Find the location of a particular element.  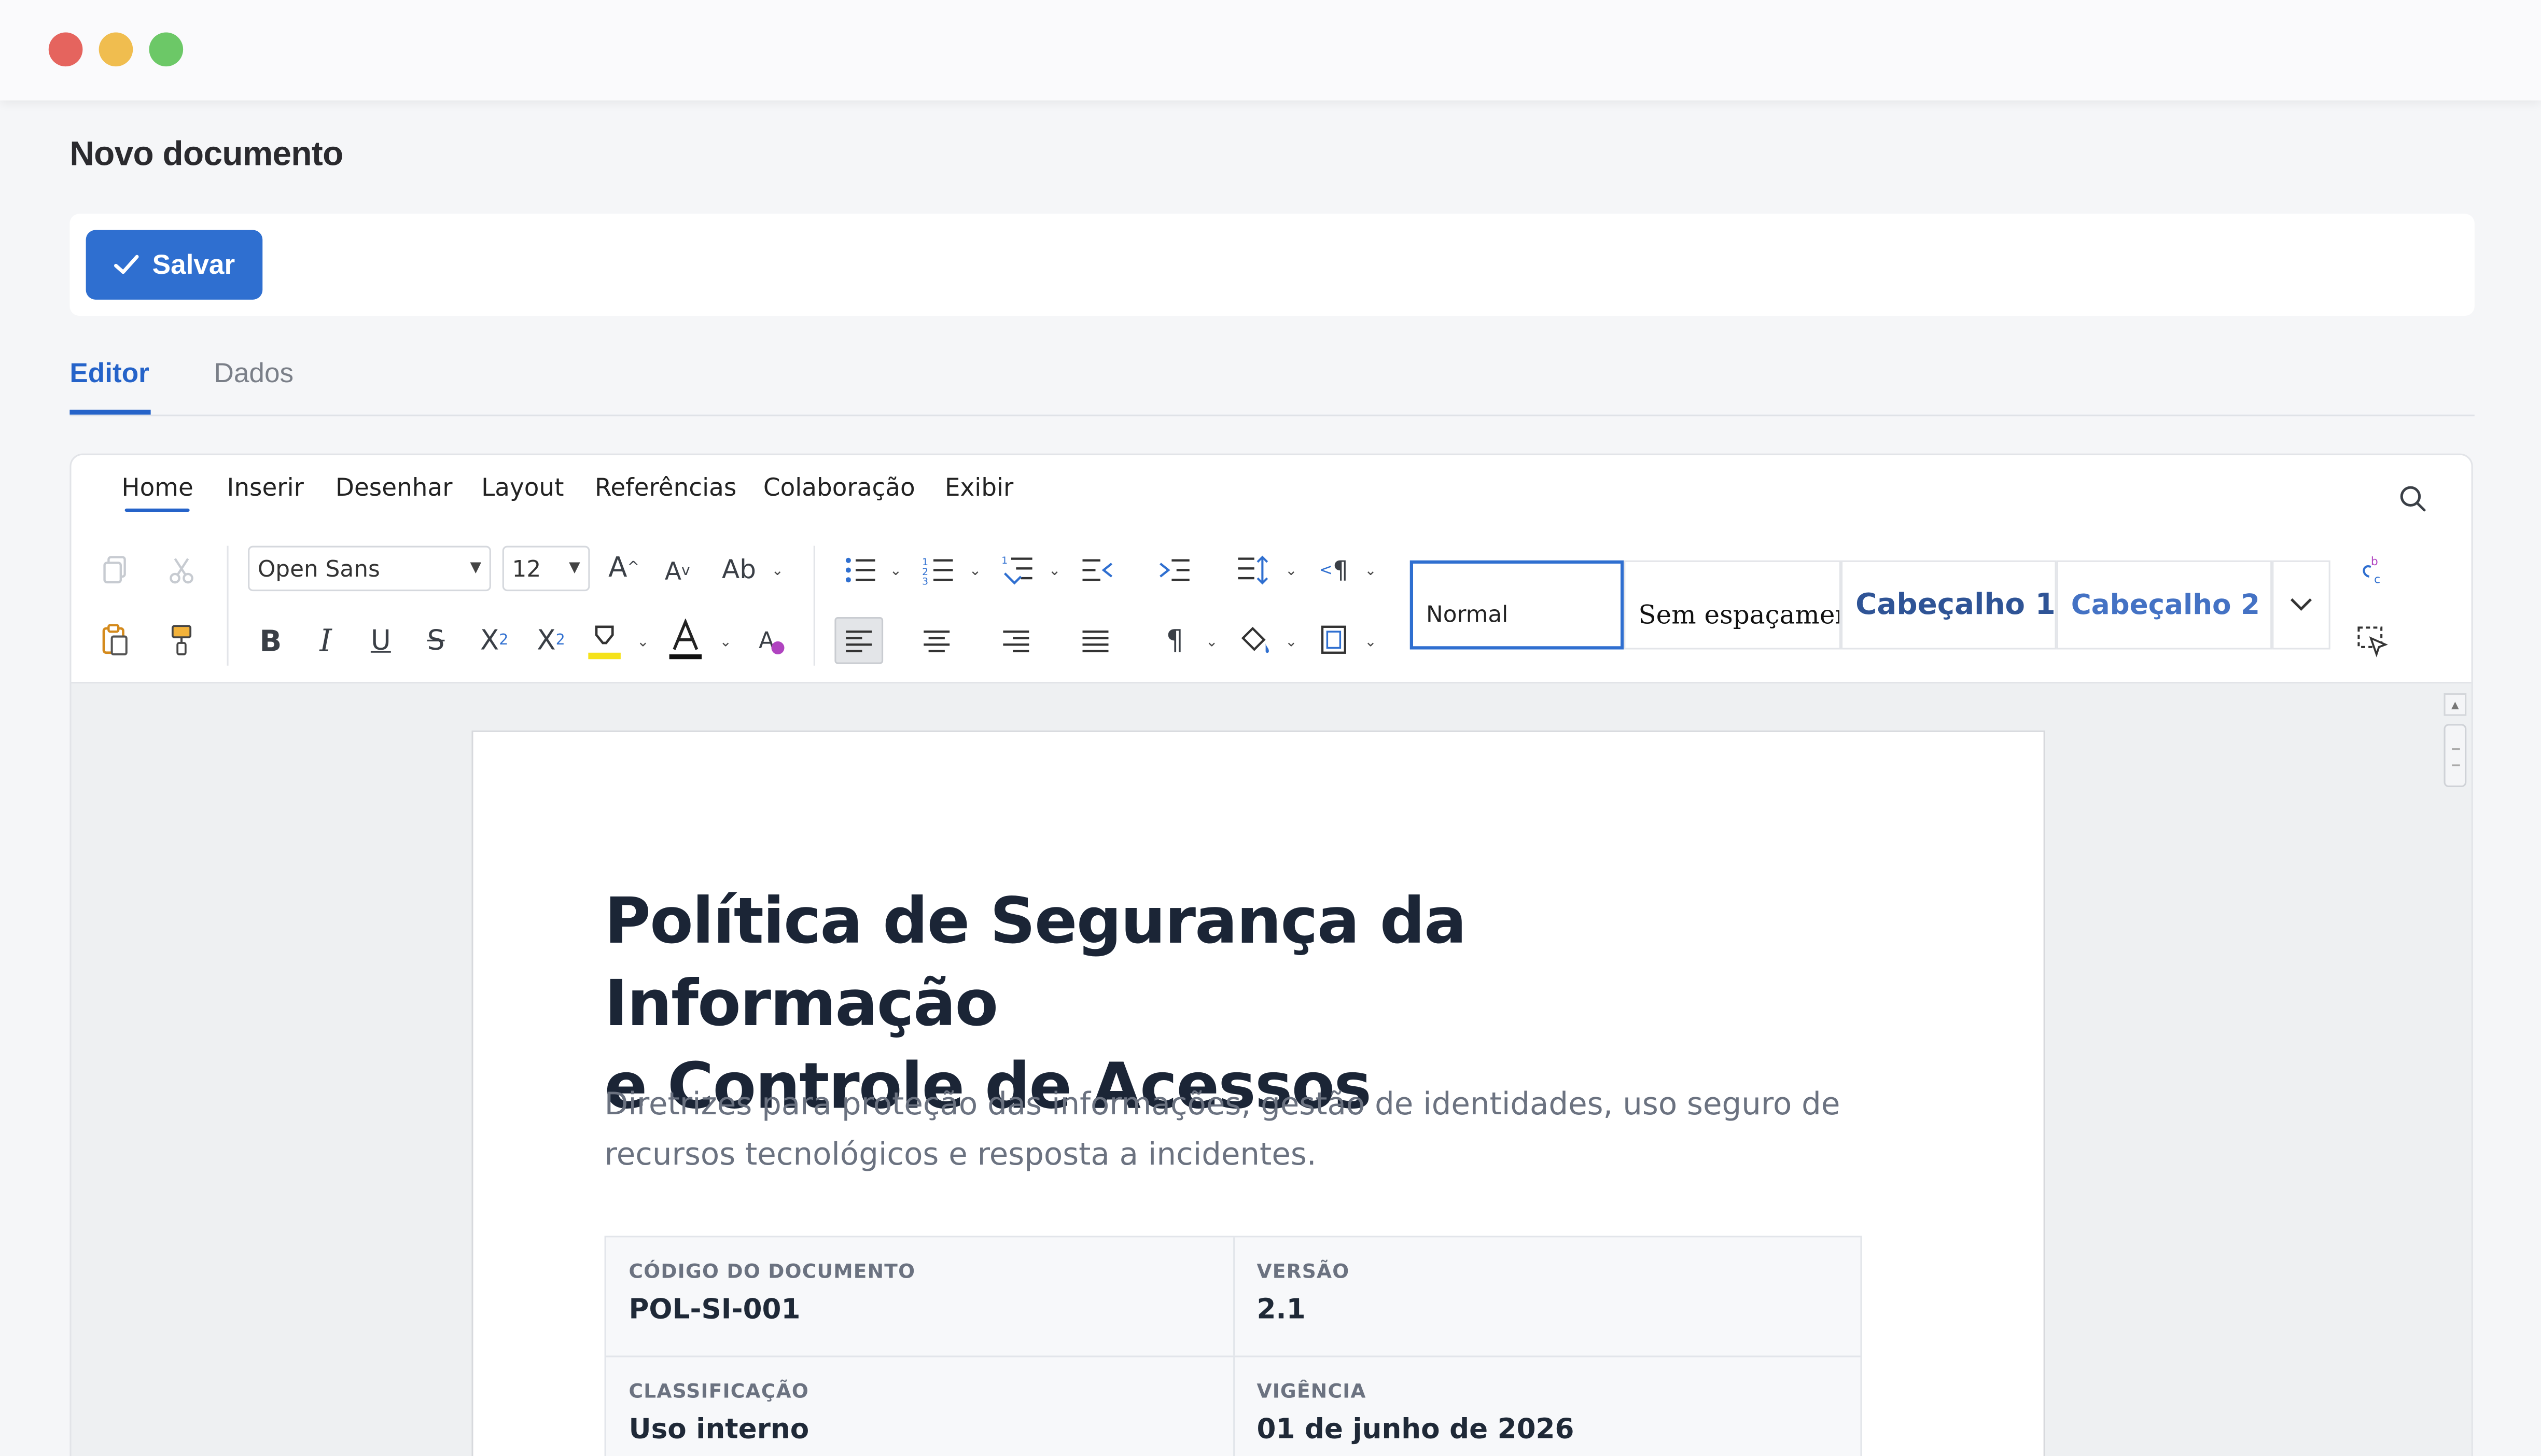

menu-layout: Layout is located at coordinates (522, 487).